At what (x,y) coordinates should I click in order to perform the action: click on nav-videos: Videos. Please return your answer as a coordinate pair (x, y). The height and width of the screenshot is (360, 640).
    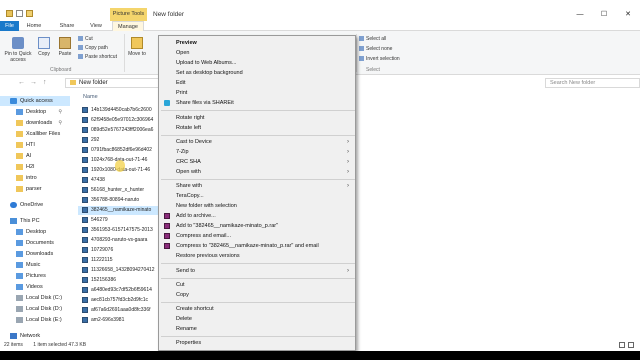
    Looking at the image, I should click on (35, 287).